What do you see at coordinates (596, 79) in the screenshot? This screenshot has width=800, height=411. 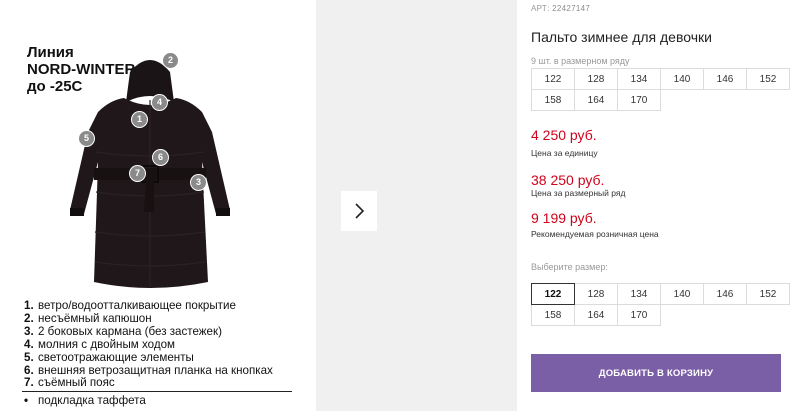 I see `pack-size-cell: 128` at bounding box center [596, 79].